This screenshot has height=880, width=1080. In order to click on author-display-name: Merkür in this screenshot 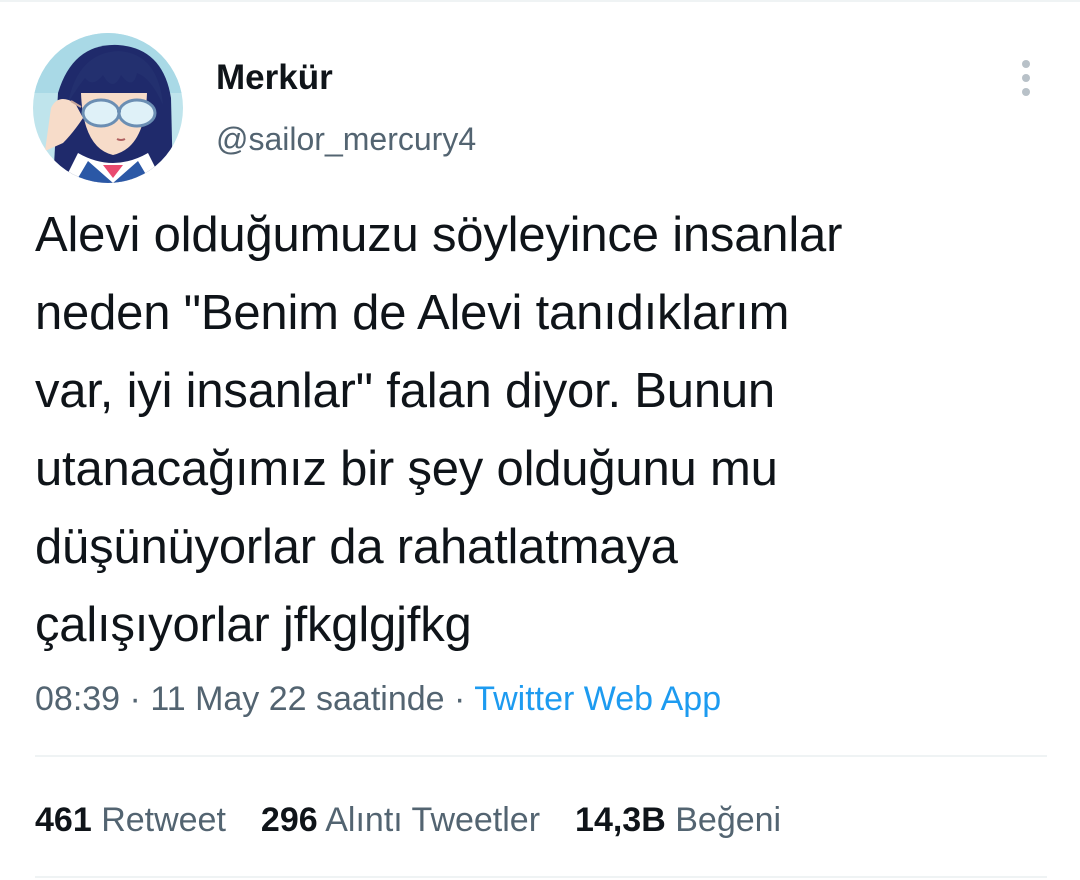, I will do `click(274, 78)`.